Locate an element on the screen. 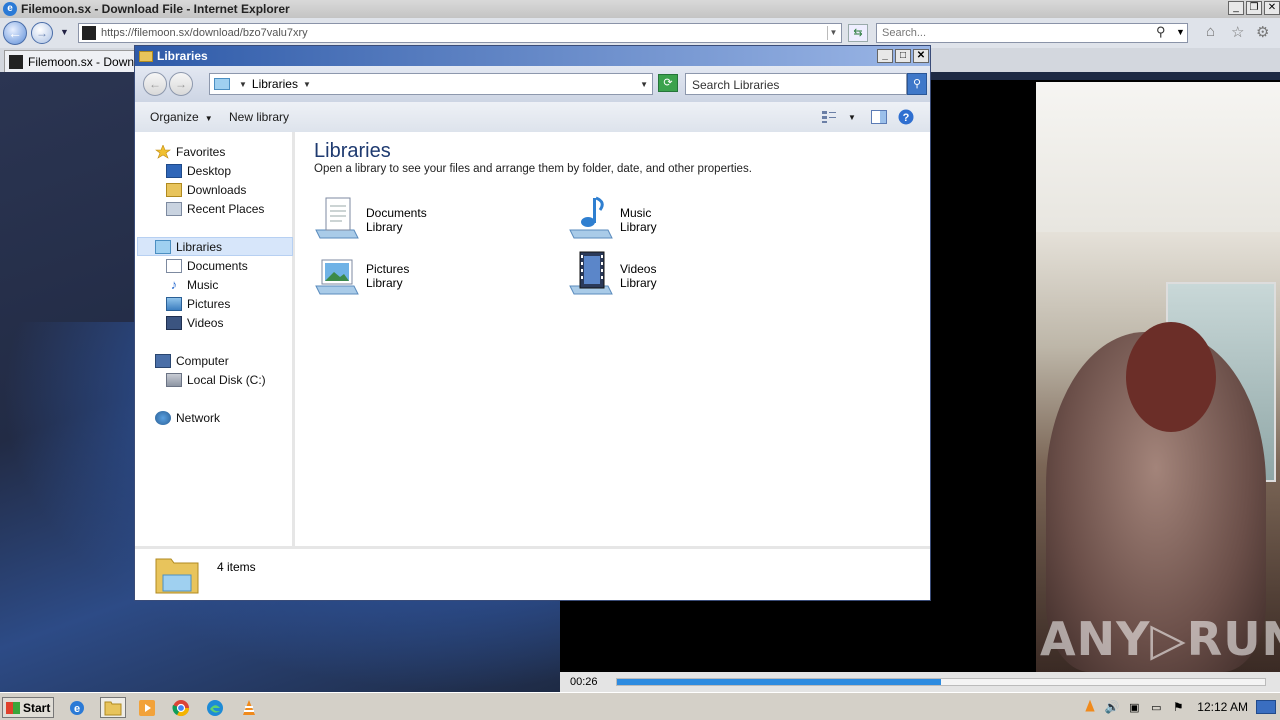 Image resolution: width=1280 pixels, height=720 pixels. taskbar-ie-icon: e is located at coordinates (77, 707).